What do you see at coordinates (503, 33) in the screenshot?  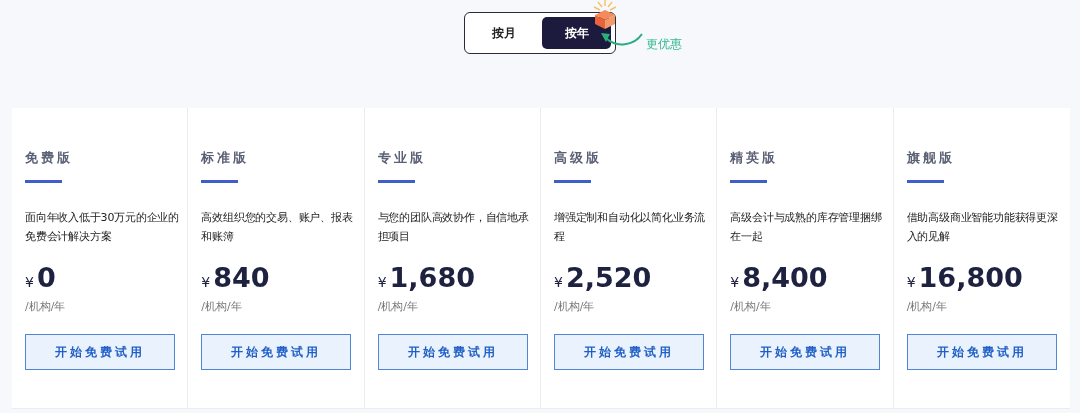 I see `billing-tab: 按月` at bounding box center [503, 33].